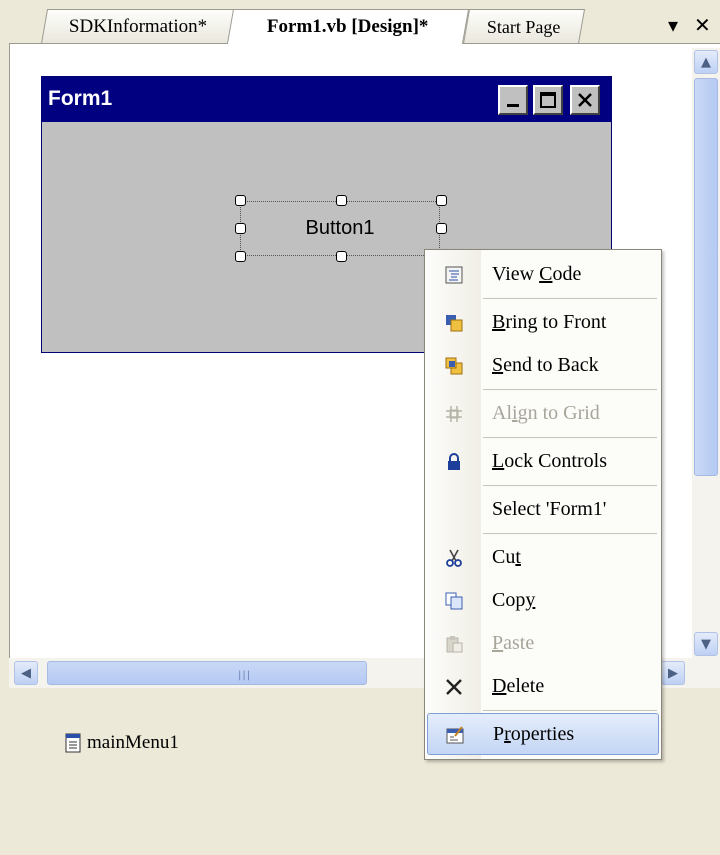 This screenshot has height=855, width=720. I want to click on menu-item-copy: Copy, so click(543, 601).